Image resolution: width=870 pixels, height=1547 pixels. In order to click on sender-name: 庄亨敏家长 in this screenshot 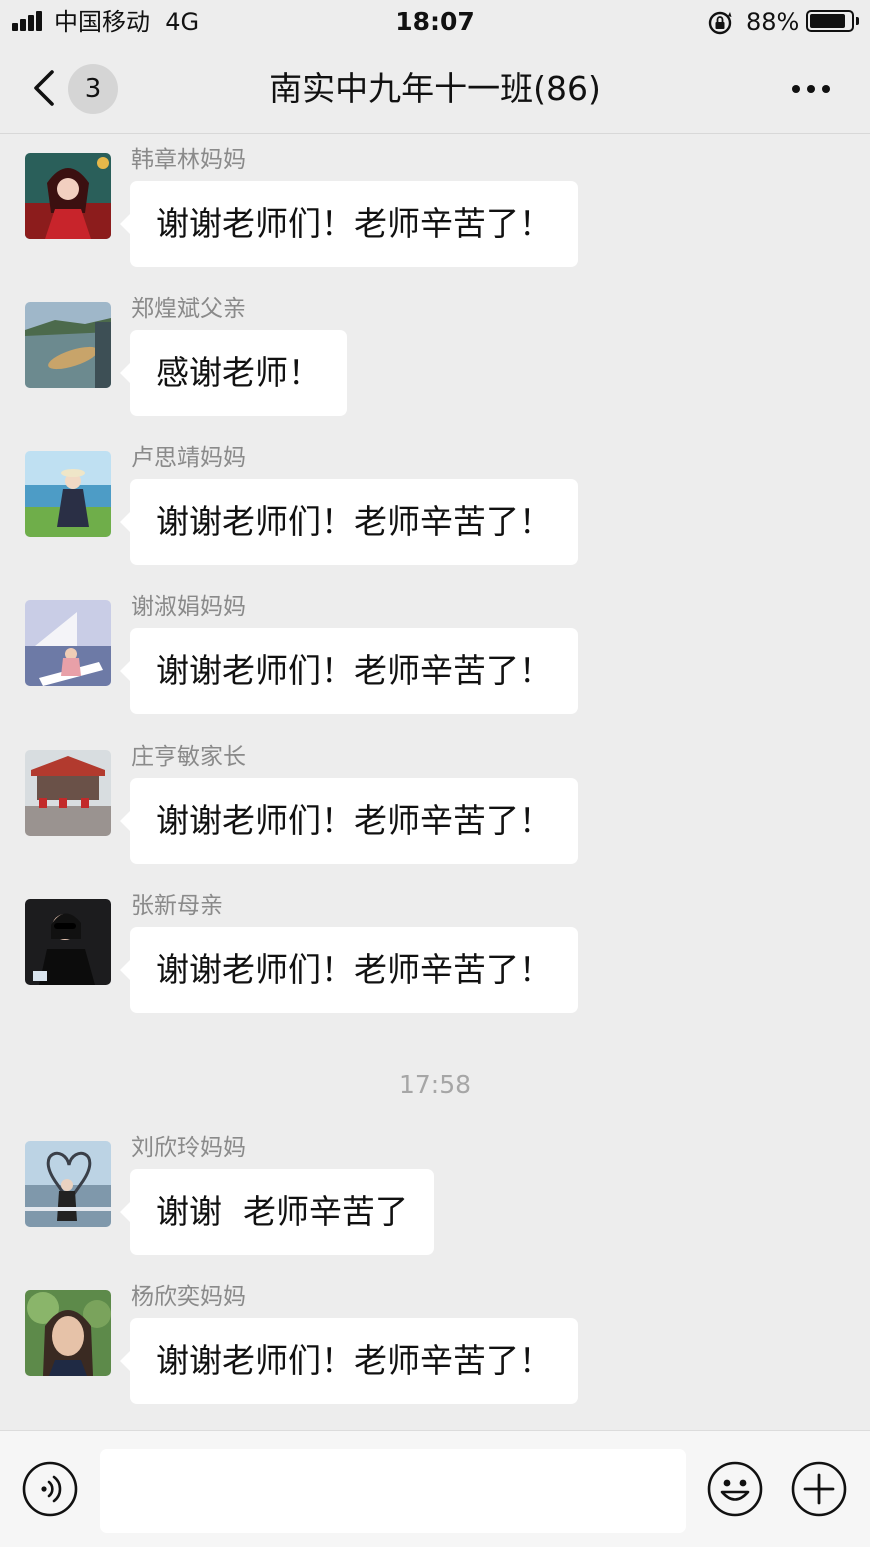, I will do `click(188, 757)`.